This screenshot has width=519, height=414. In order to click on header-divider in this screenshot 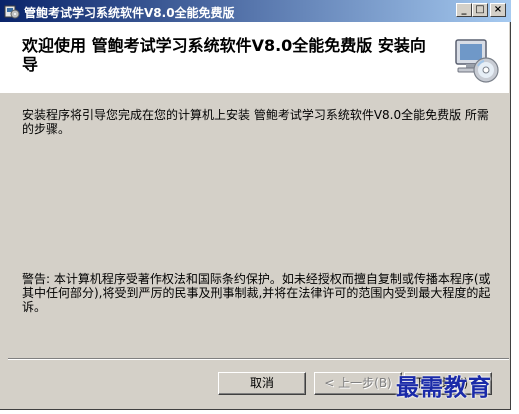, I will do `click(254, 92)`.